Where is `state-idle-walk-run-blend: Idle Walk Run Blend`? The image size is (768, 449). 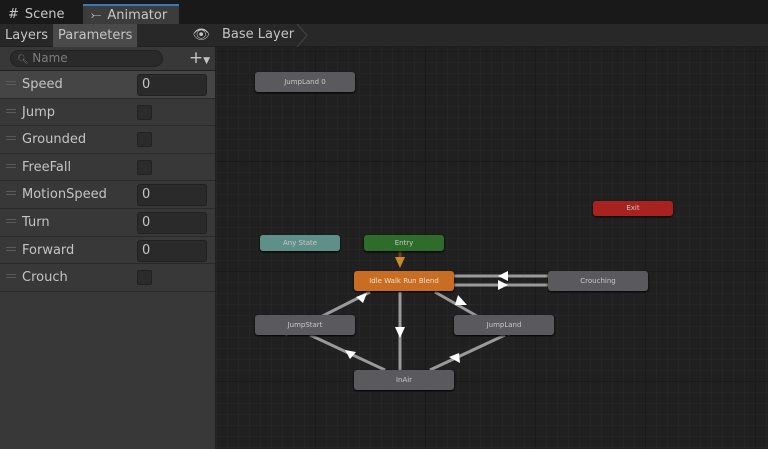 state-idle-walk-run-blend: Idle Walk Run Blend is located at coordinates (404, 281).